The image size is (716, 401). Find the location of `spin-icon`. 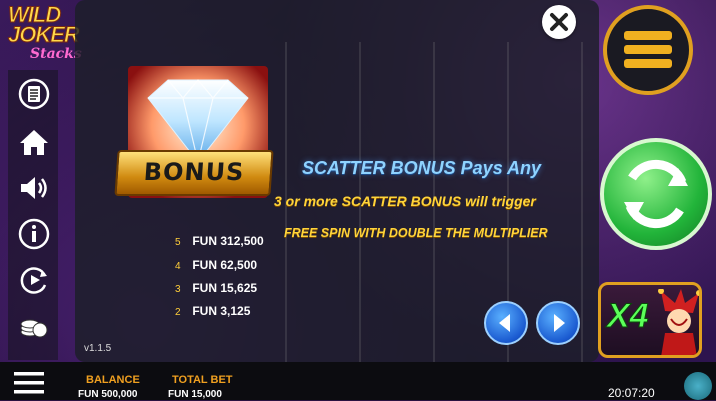

spin-icon is located at coordinates (656, 194).